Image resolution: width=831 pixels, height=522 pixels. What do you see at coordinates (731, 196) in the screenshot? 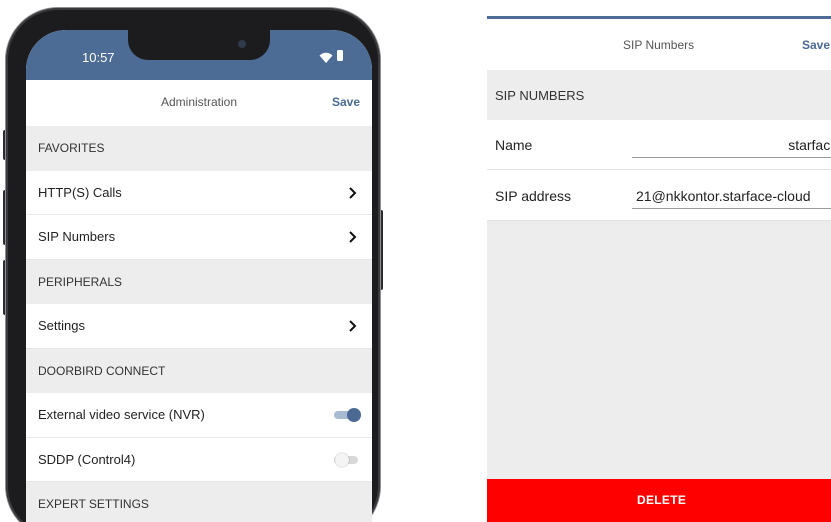
I see `sip-address-field` at bounding box center [731, 196].